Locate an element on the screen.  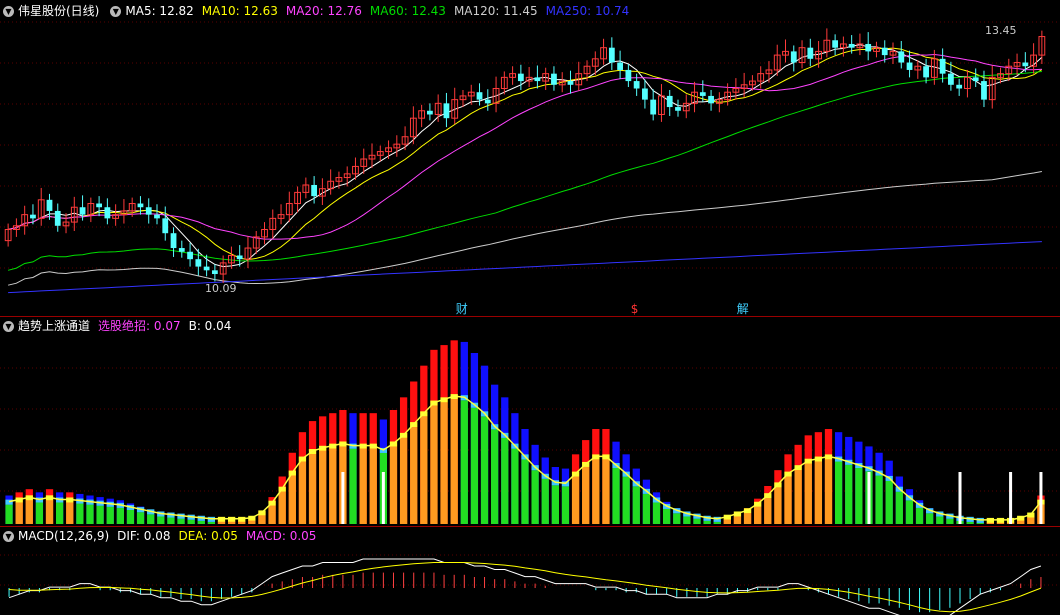
event-markers: 财 $ 解 is located at coordinates (602, 309).